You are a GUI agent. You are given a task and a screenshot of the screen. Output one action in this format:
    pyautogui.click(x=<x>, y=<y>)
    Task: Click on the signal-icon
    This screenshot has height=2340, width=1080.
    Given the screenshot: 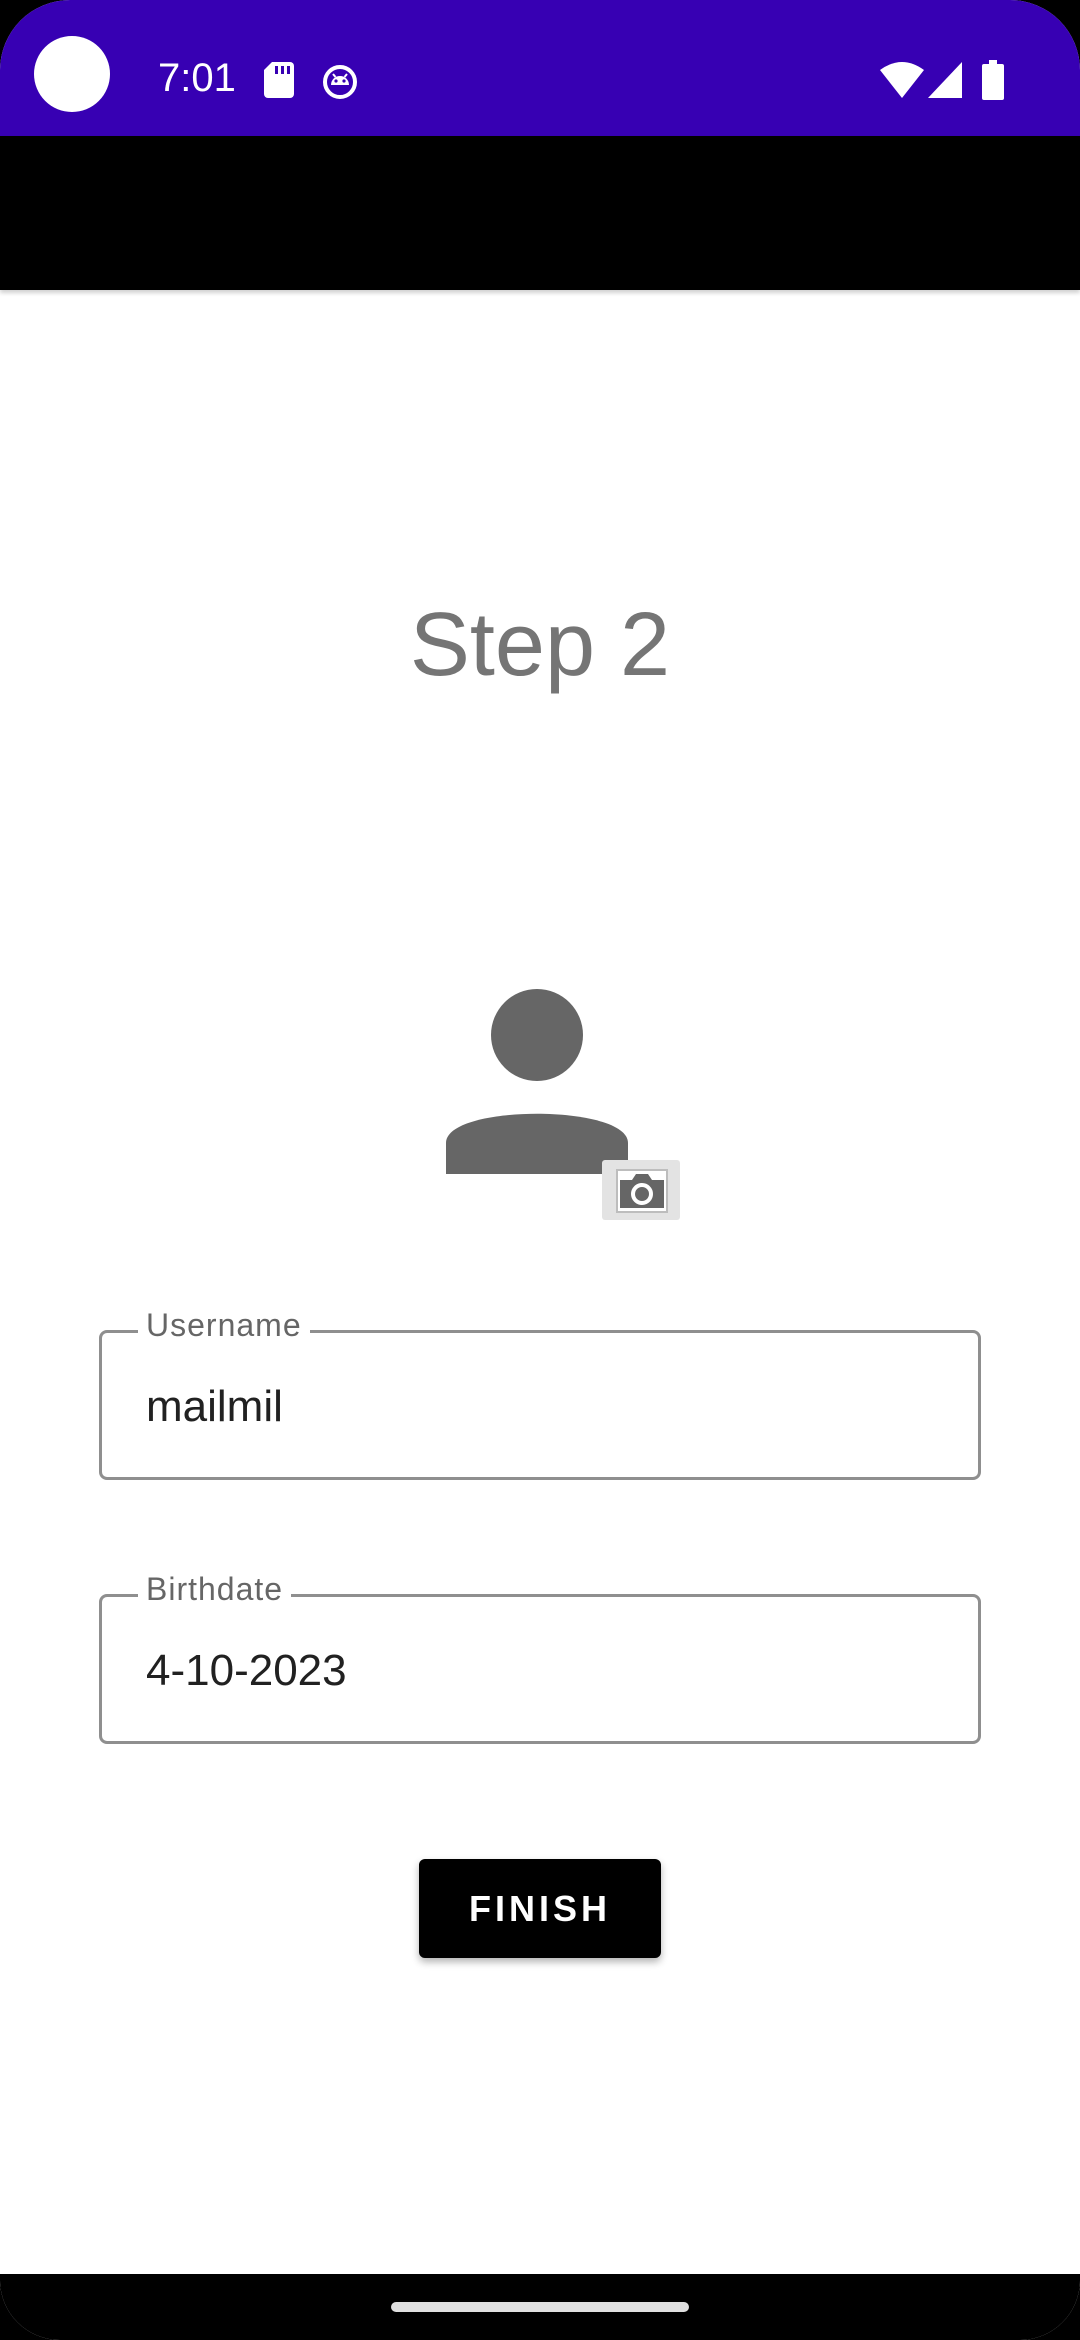 What is the action you would take?
    pyautogui.click(x=945, y=82)
    